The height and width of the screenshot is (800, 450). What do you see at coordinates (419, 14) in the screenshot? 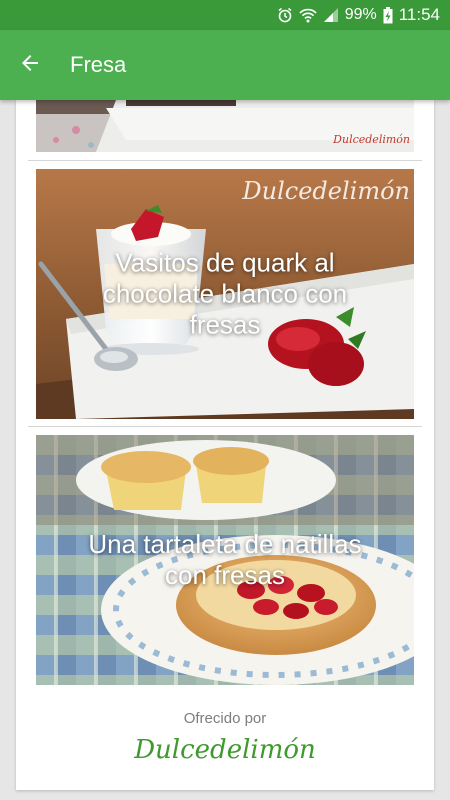
I see `clock: 11:54` at bounding box center [419, 14].